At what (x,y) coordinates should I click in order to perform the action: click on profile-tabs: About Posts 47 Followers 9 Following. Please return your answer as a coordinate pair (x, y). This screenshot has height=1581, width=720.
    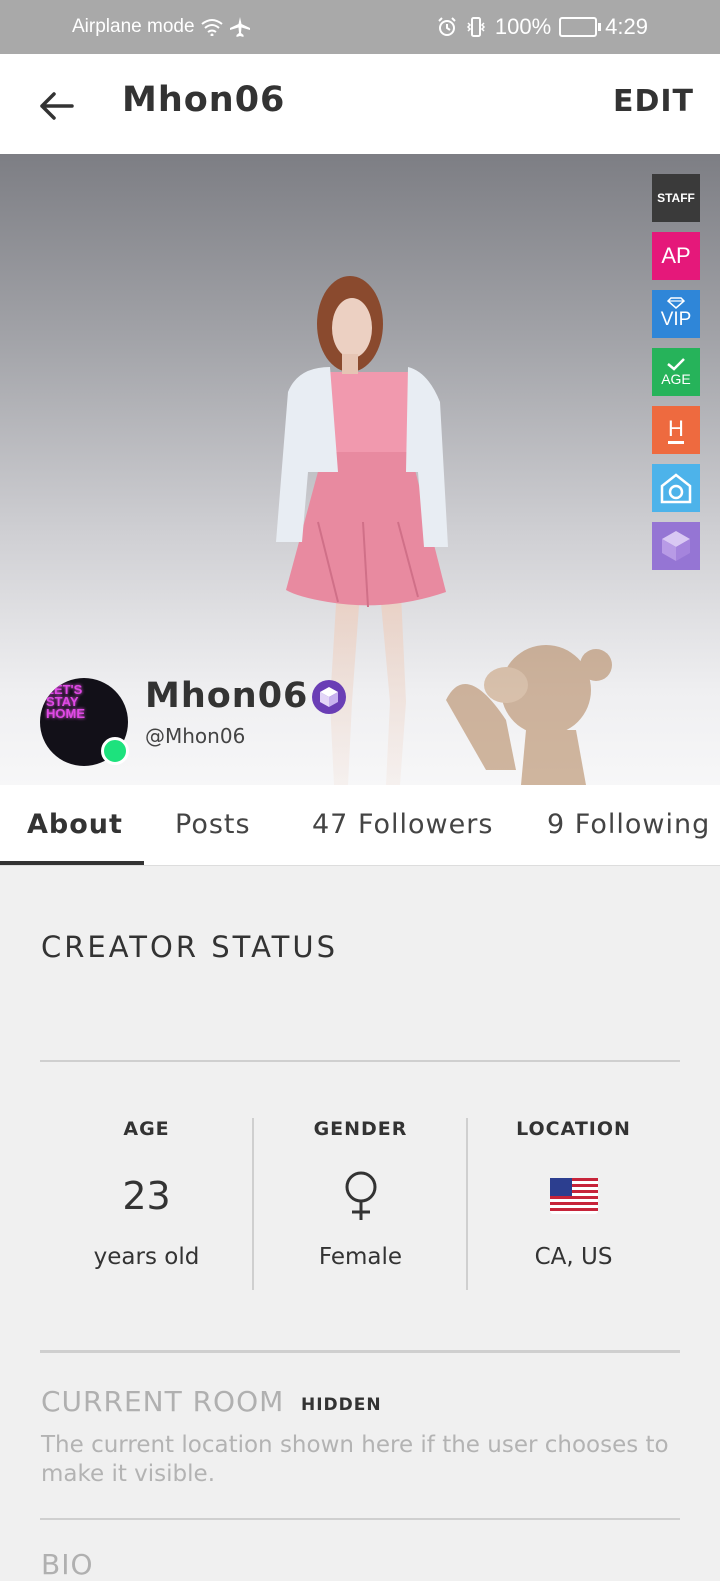
    Looking at the image, I should click on (360, 825).